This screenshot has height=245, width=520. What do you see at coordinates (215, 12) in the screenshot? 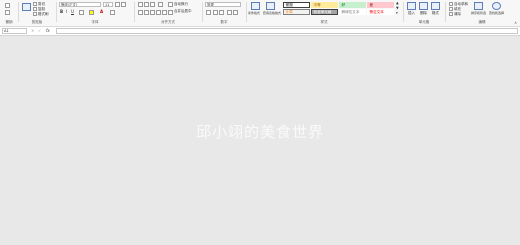
I see `percent-icon` at bounding box center [215, 12].